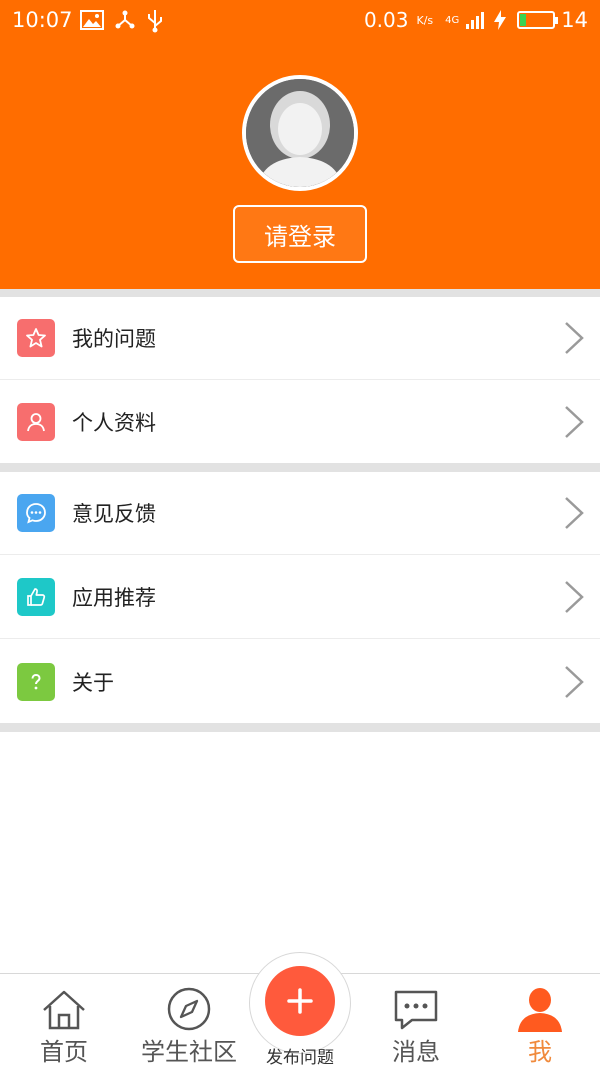 This screenshot has height=1067, width=600. Describe the element at coordinates (540, 1052) in the screenshot. I see `tab-label: 我` at that location.